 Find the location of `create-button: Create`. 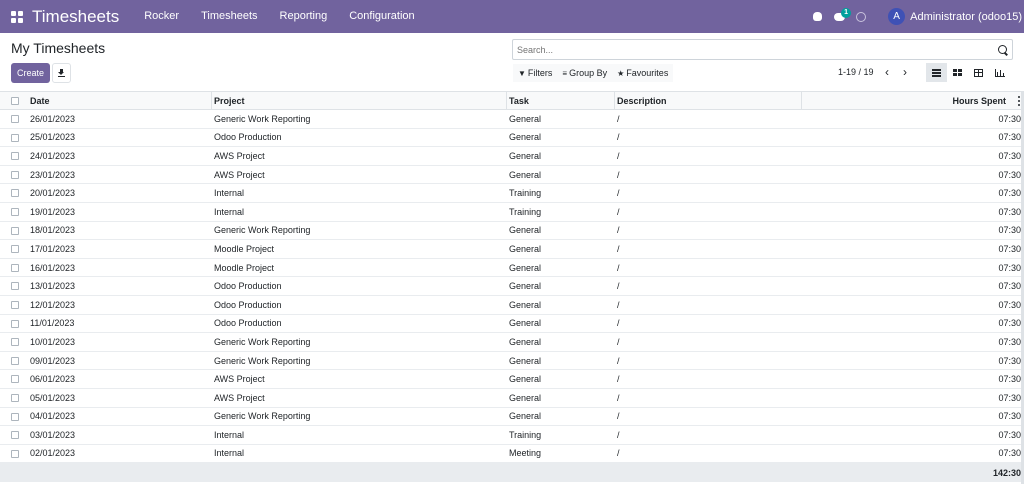

create-button: Create is located at coordinates (30, 73).